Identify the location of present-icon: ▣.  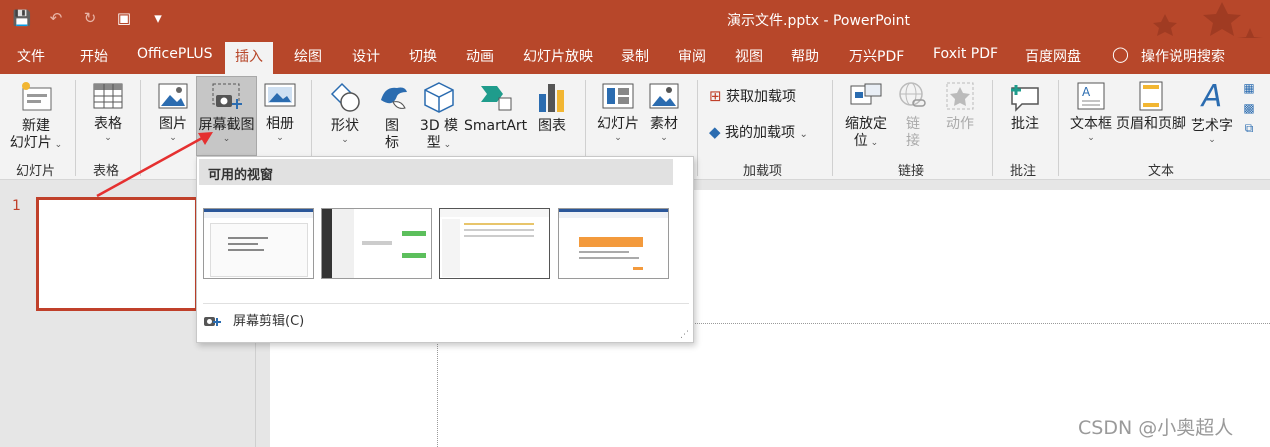
(124, 18).